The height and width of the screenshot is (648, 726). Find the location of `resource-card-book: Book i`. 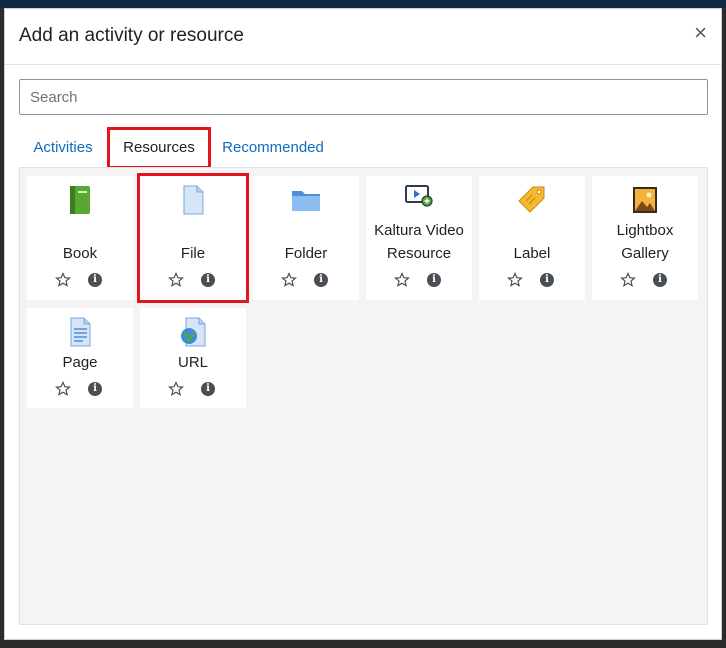

resource-card-book: Book i is located at coordinates (80, 238).